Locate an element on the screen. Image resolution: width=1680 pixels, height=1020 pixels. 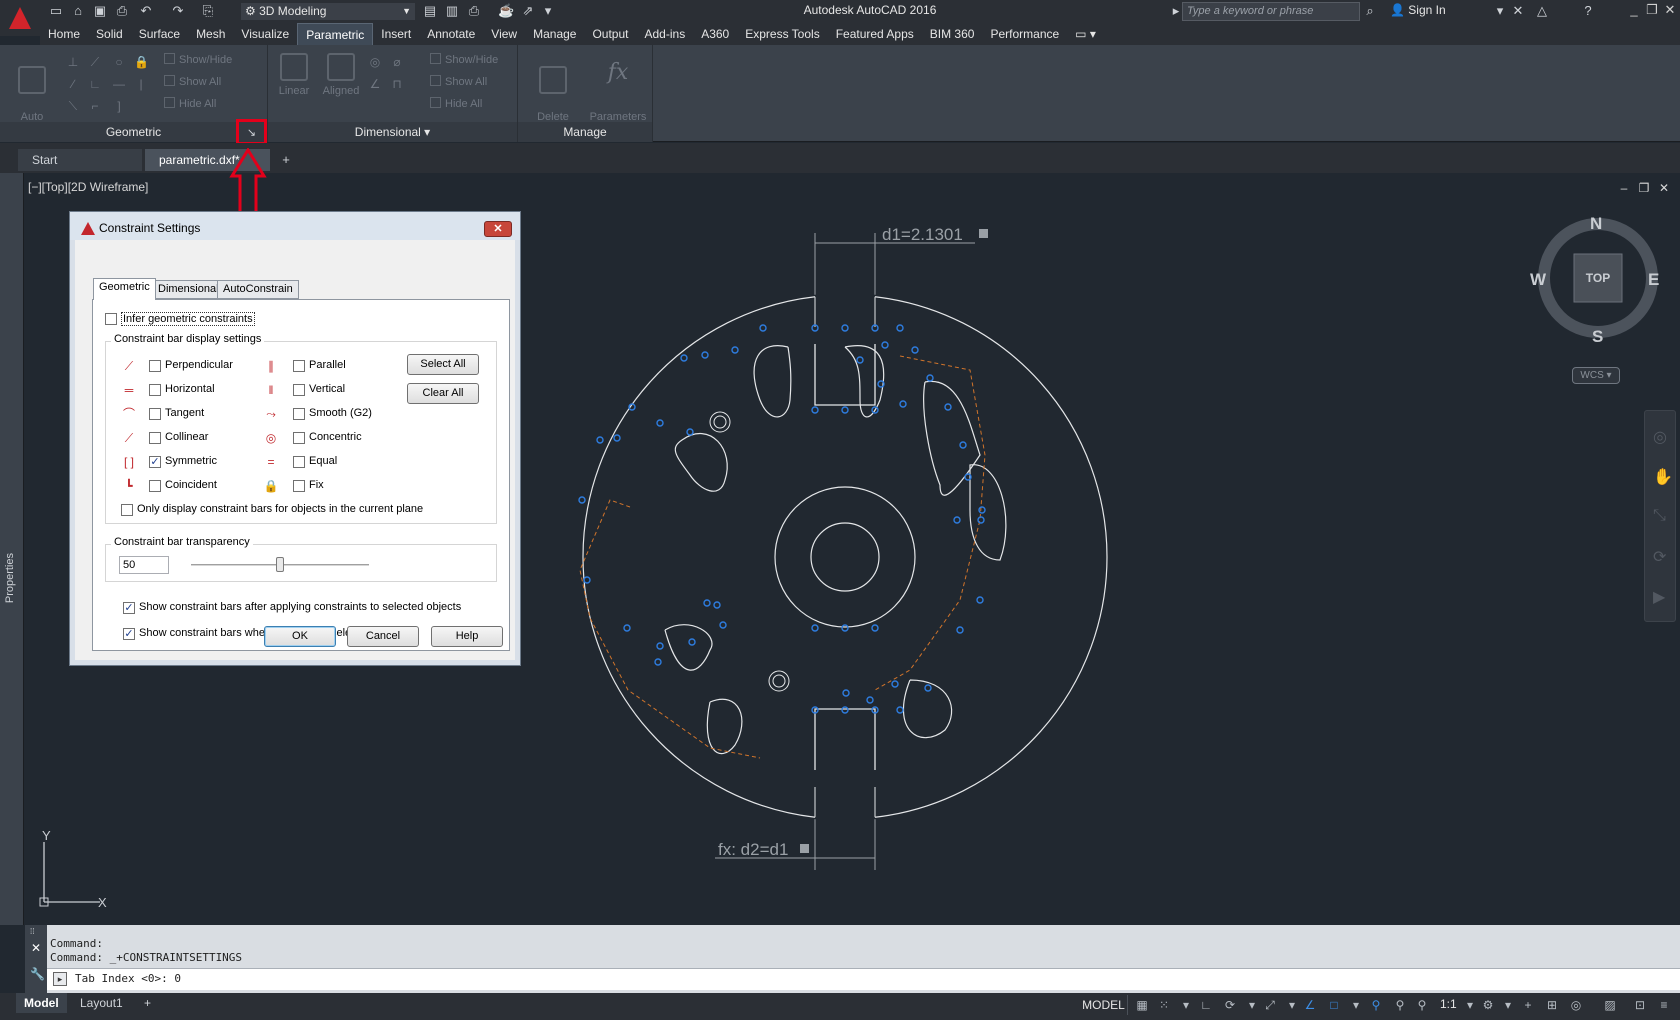
diameter-tool-icon: ⌀ is located at coordinates (397, 62).